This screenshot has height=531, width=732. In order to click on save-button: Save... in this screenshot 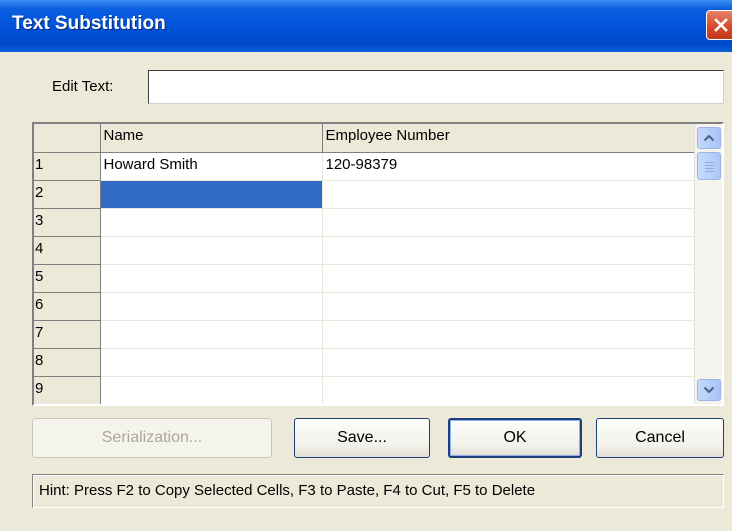, I will do `click(362, 438)`.